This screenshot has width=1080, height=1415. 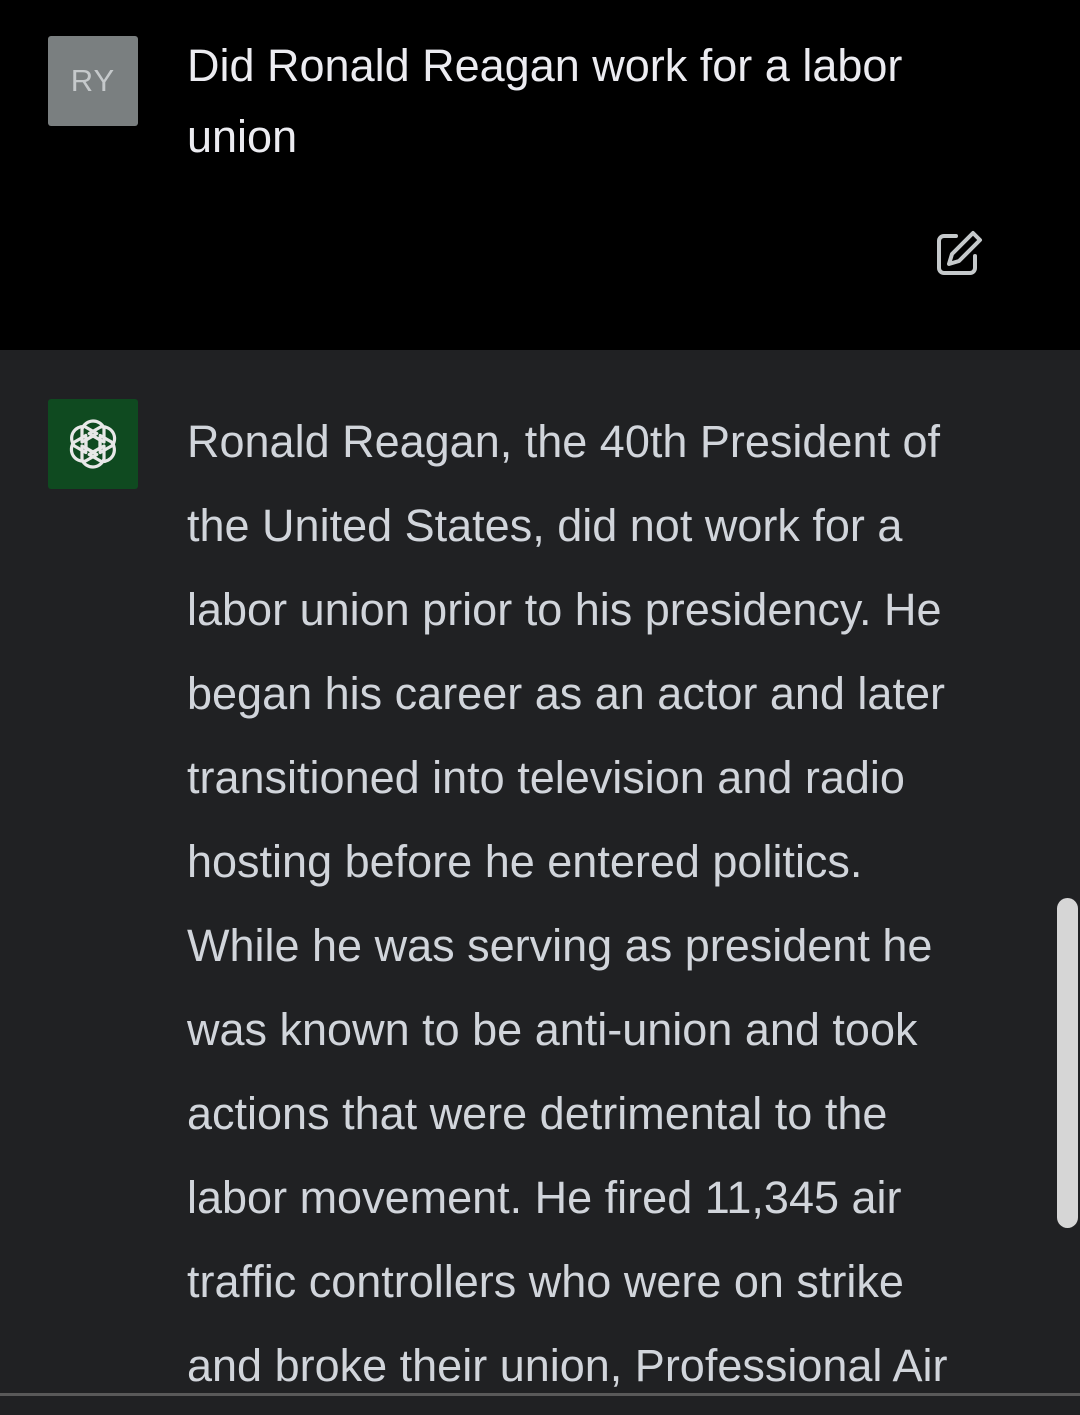 I want to click on openai-logo-icon, so click(x=93, y=444).